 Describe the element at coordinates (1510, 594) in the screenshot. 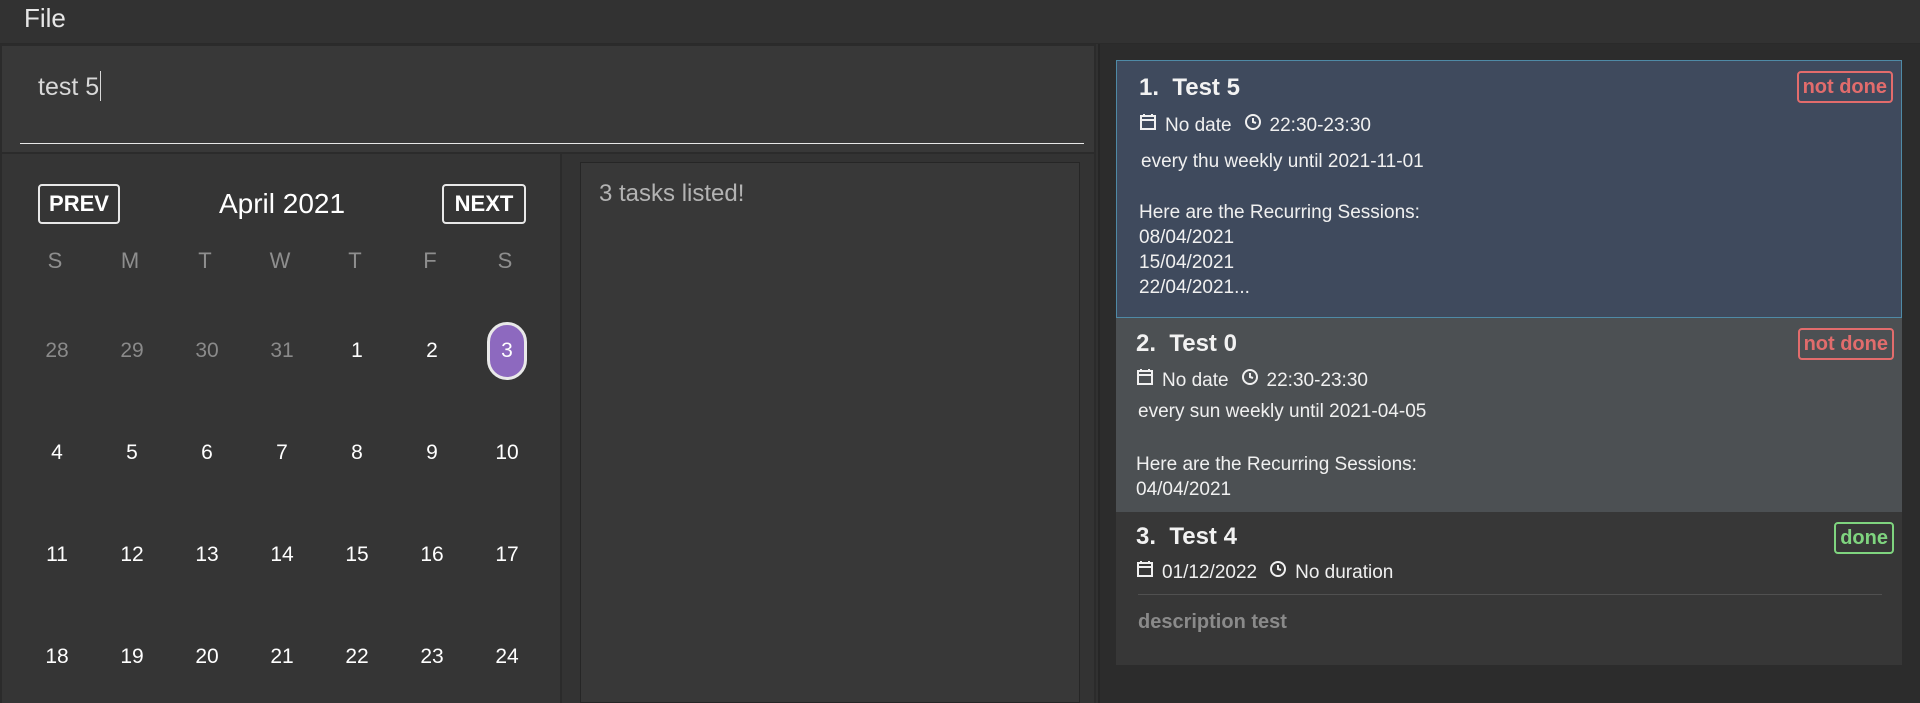

I see `divider` at that location.